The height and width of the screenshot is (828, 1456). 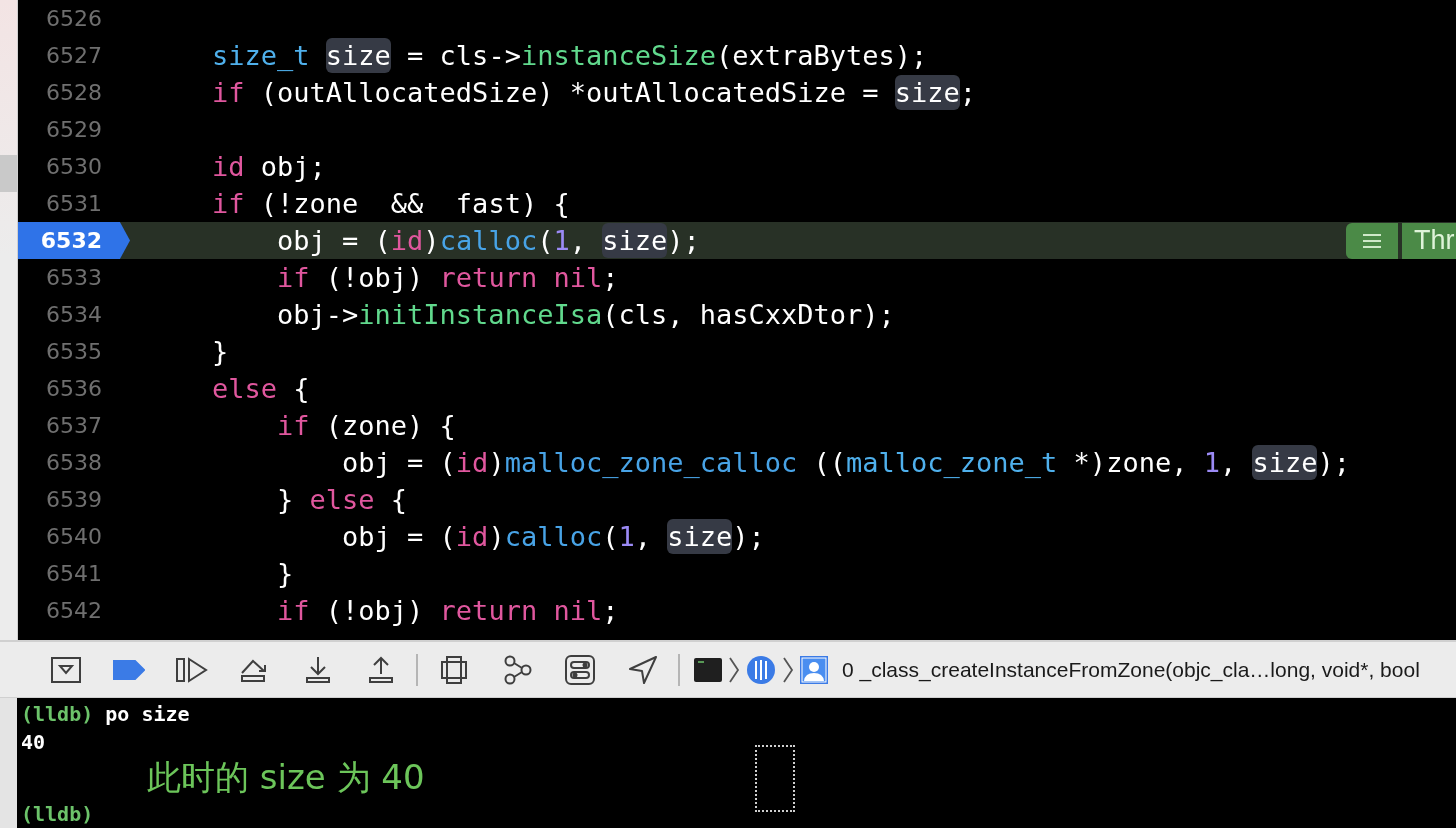 What do you see at coordinates (569, 55) in the screenshot?
I see `code-line: size_t size = cls->instanceSize(extraBytes);` at bounding box center [569, 55].